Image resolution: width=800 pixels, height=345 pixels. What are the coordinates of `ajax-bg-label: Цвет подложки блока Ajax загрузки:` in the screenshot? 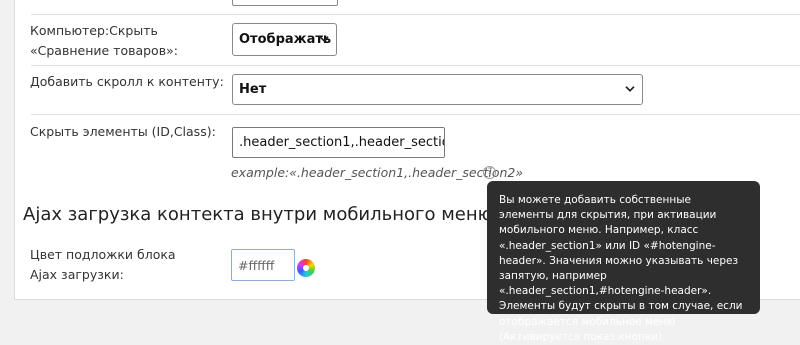 It's located at (103, 264).